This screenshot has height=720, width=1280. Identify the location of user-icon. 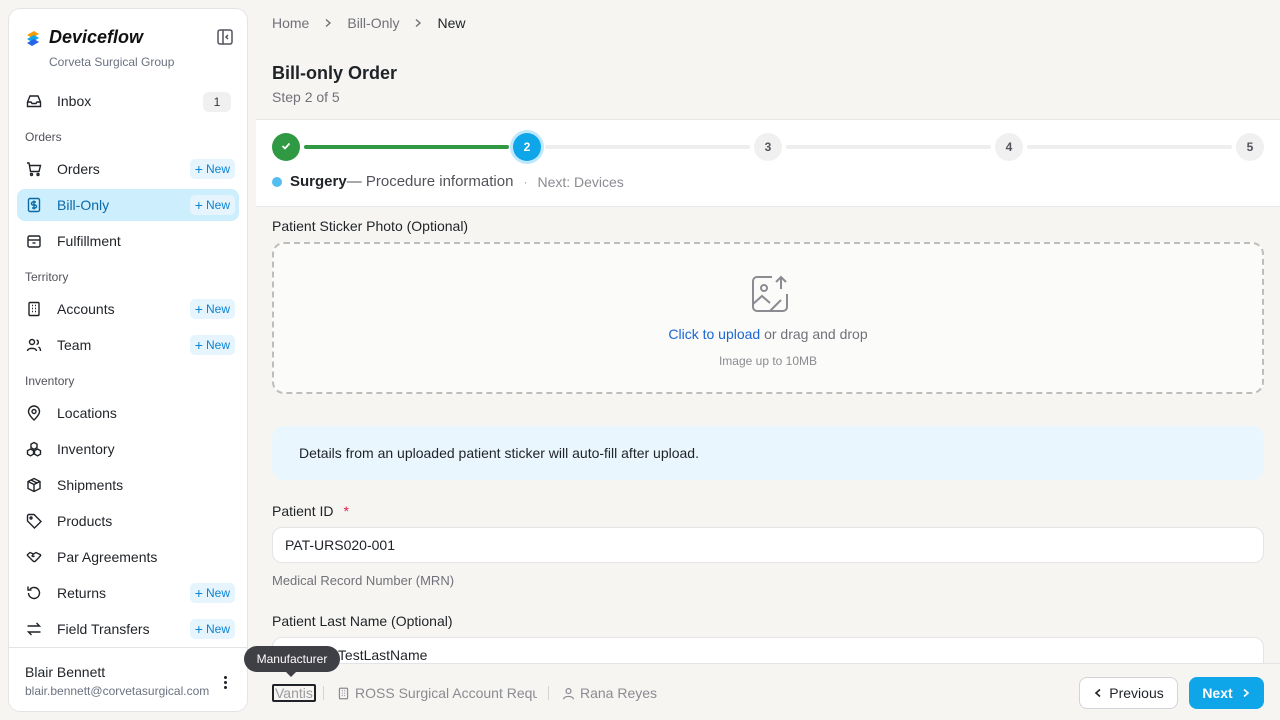
(568, 693).